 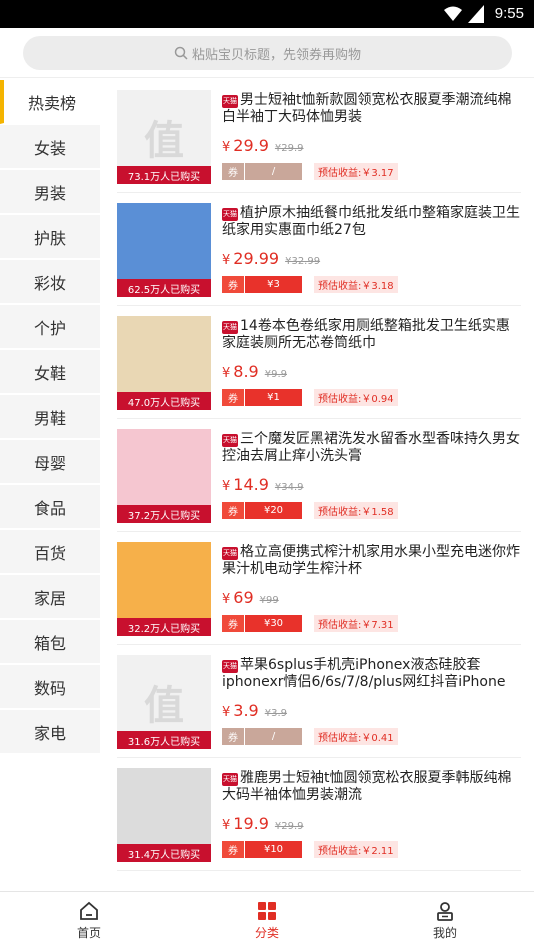 I want to click on search-input: 粘贴宝贝标题，先领券再购物, so click(x=267, y=53).